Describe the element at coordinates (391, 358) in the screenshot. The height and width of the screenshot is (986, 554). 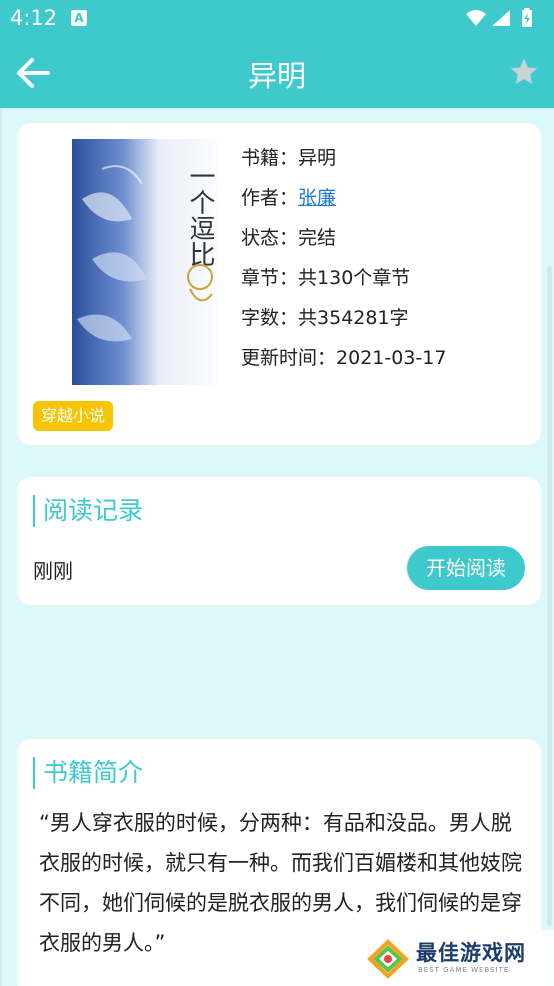
I see `update-date: 2021-03-17` at that location.